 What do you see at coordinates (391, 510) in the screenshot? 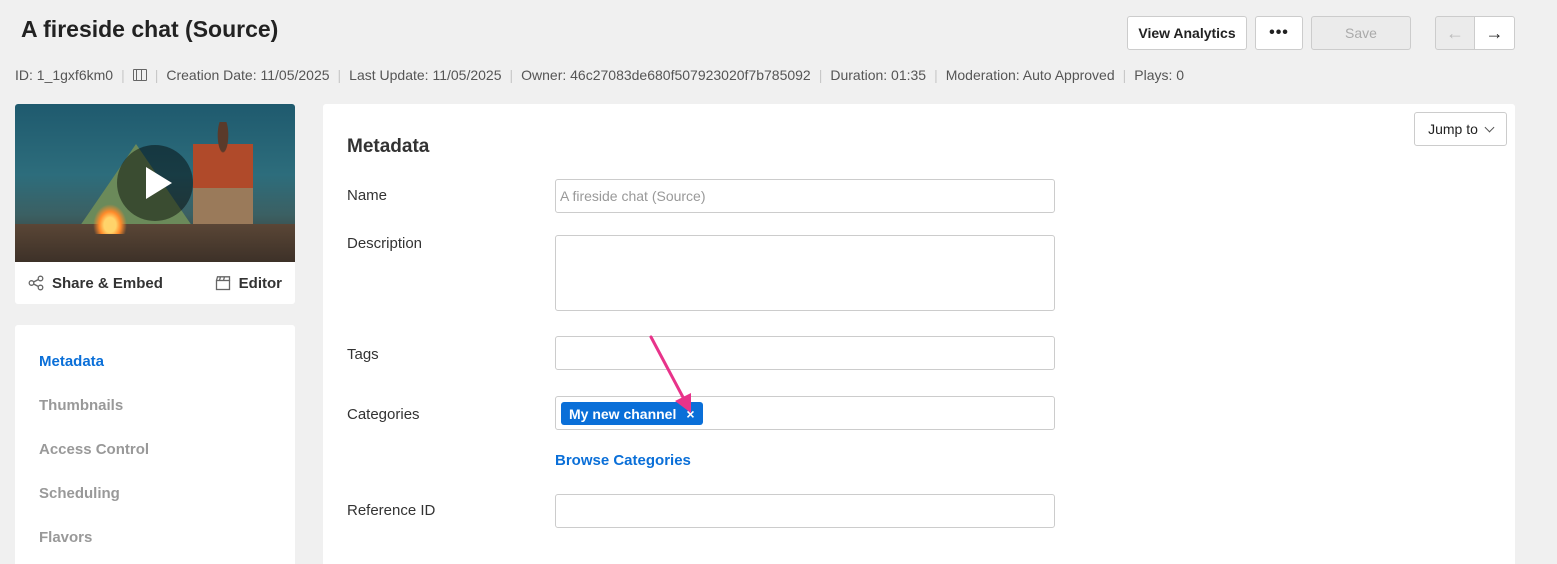
I see `reference-id-label: Reference ID` at bounding box center [391, 510].